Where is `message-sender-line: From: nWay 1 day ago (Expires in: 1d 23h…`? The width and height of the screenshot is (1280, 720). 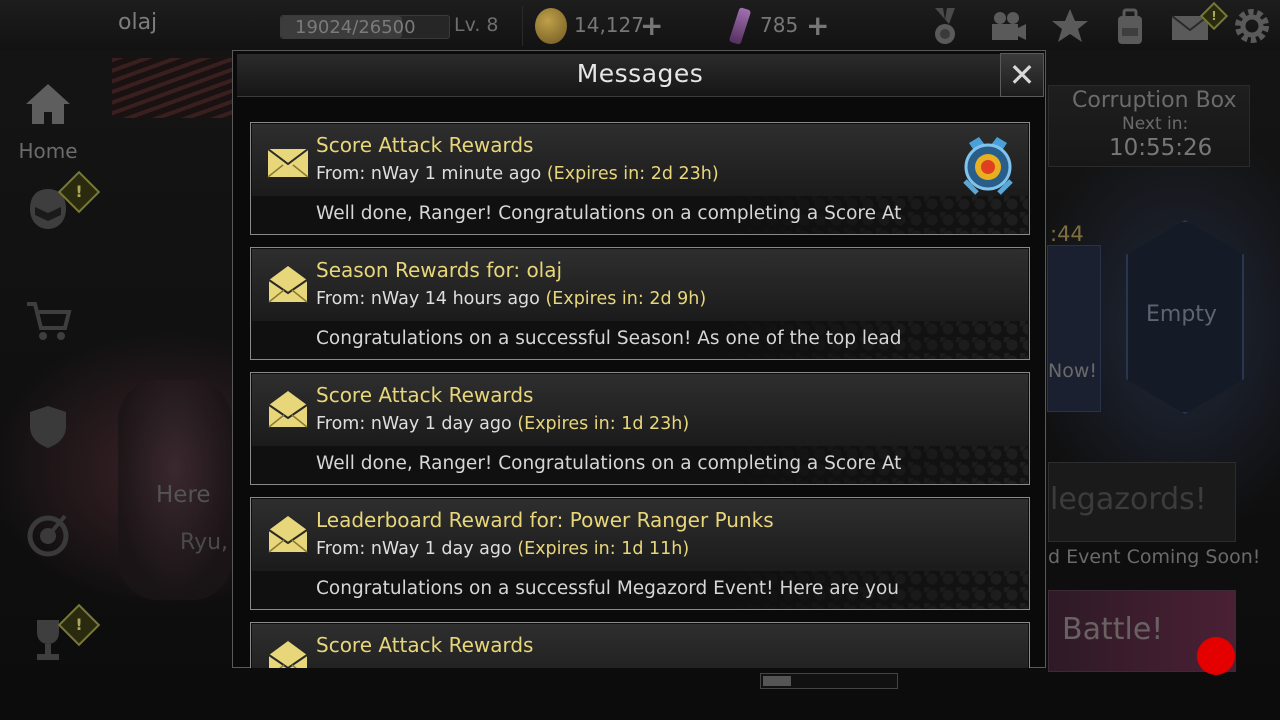
message-sender-line: From: nWay 1 day ago (Expires in: 1d 23h… is located at coordinates (502, 424).